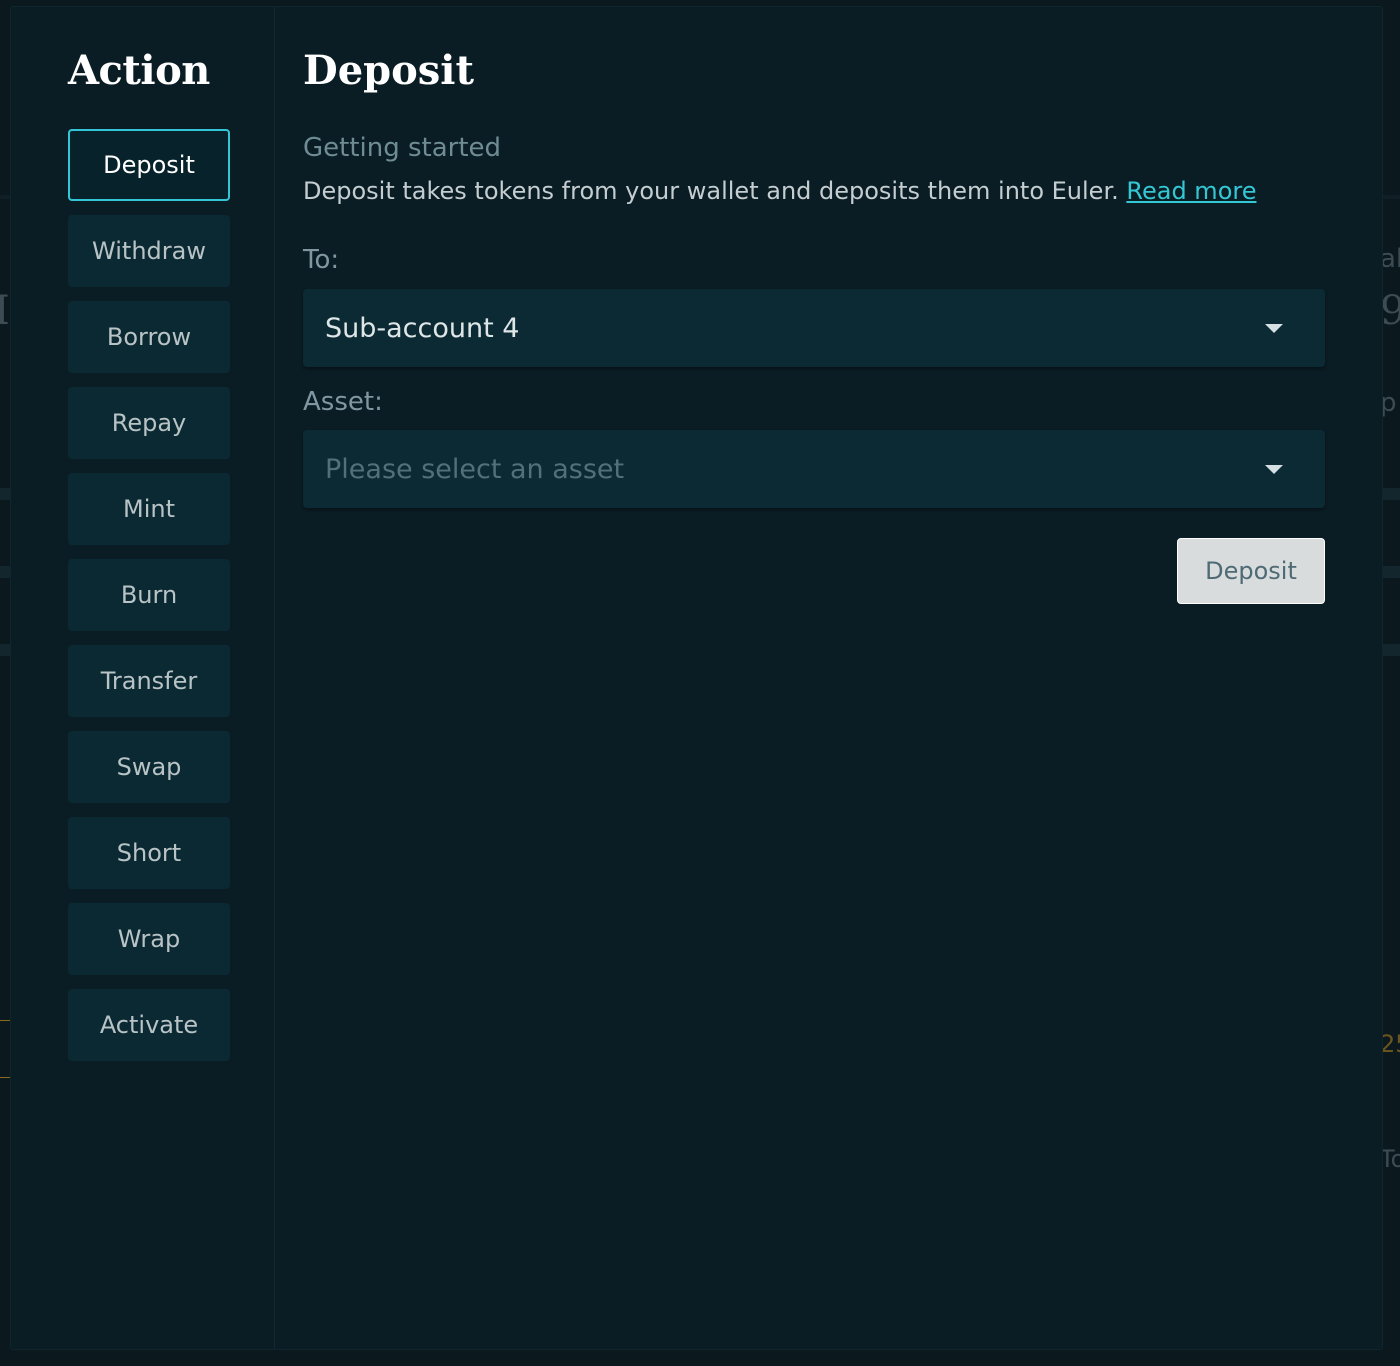 The width and height of the screenshot is (1400, 1366). What do you see at coordinates (149, 681) in the screenshot?
I see `action-transfer-button: Transfer` at bounding box center [149, 681].